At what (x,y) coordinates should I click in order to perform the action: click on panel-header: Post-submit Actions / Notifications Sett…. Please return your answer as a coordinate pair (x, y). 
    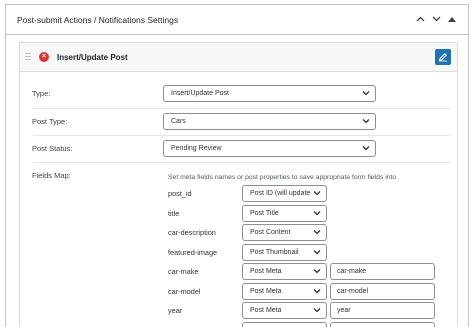
    Looking at the image, I should click on (237, 20).